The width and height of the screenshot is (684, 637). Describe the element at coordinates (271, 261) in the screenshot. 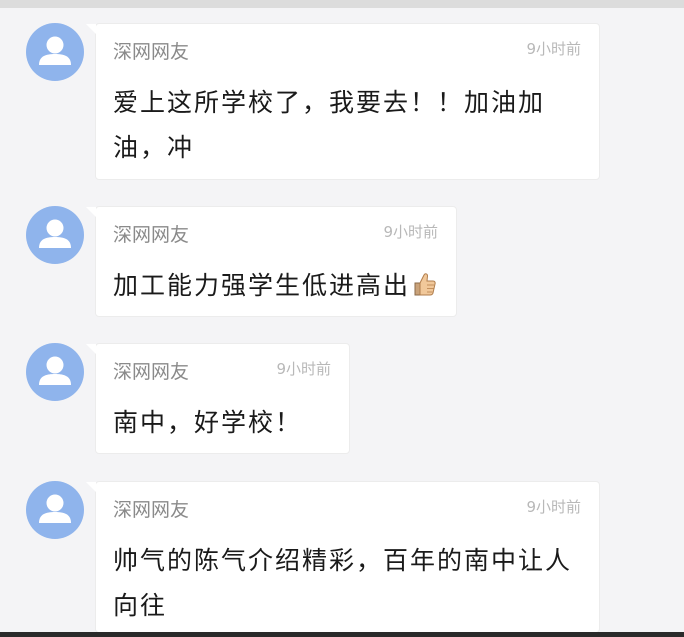

I see `comment-bubble: 深网网友 9小时前 加工能力强学生低进高出` at that location.